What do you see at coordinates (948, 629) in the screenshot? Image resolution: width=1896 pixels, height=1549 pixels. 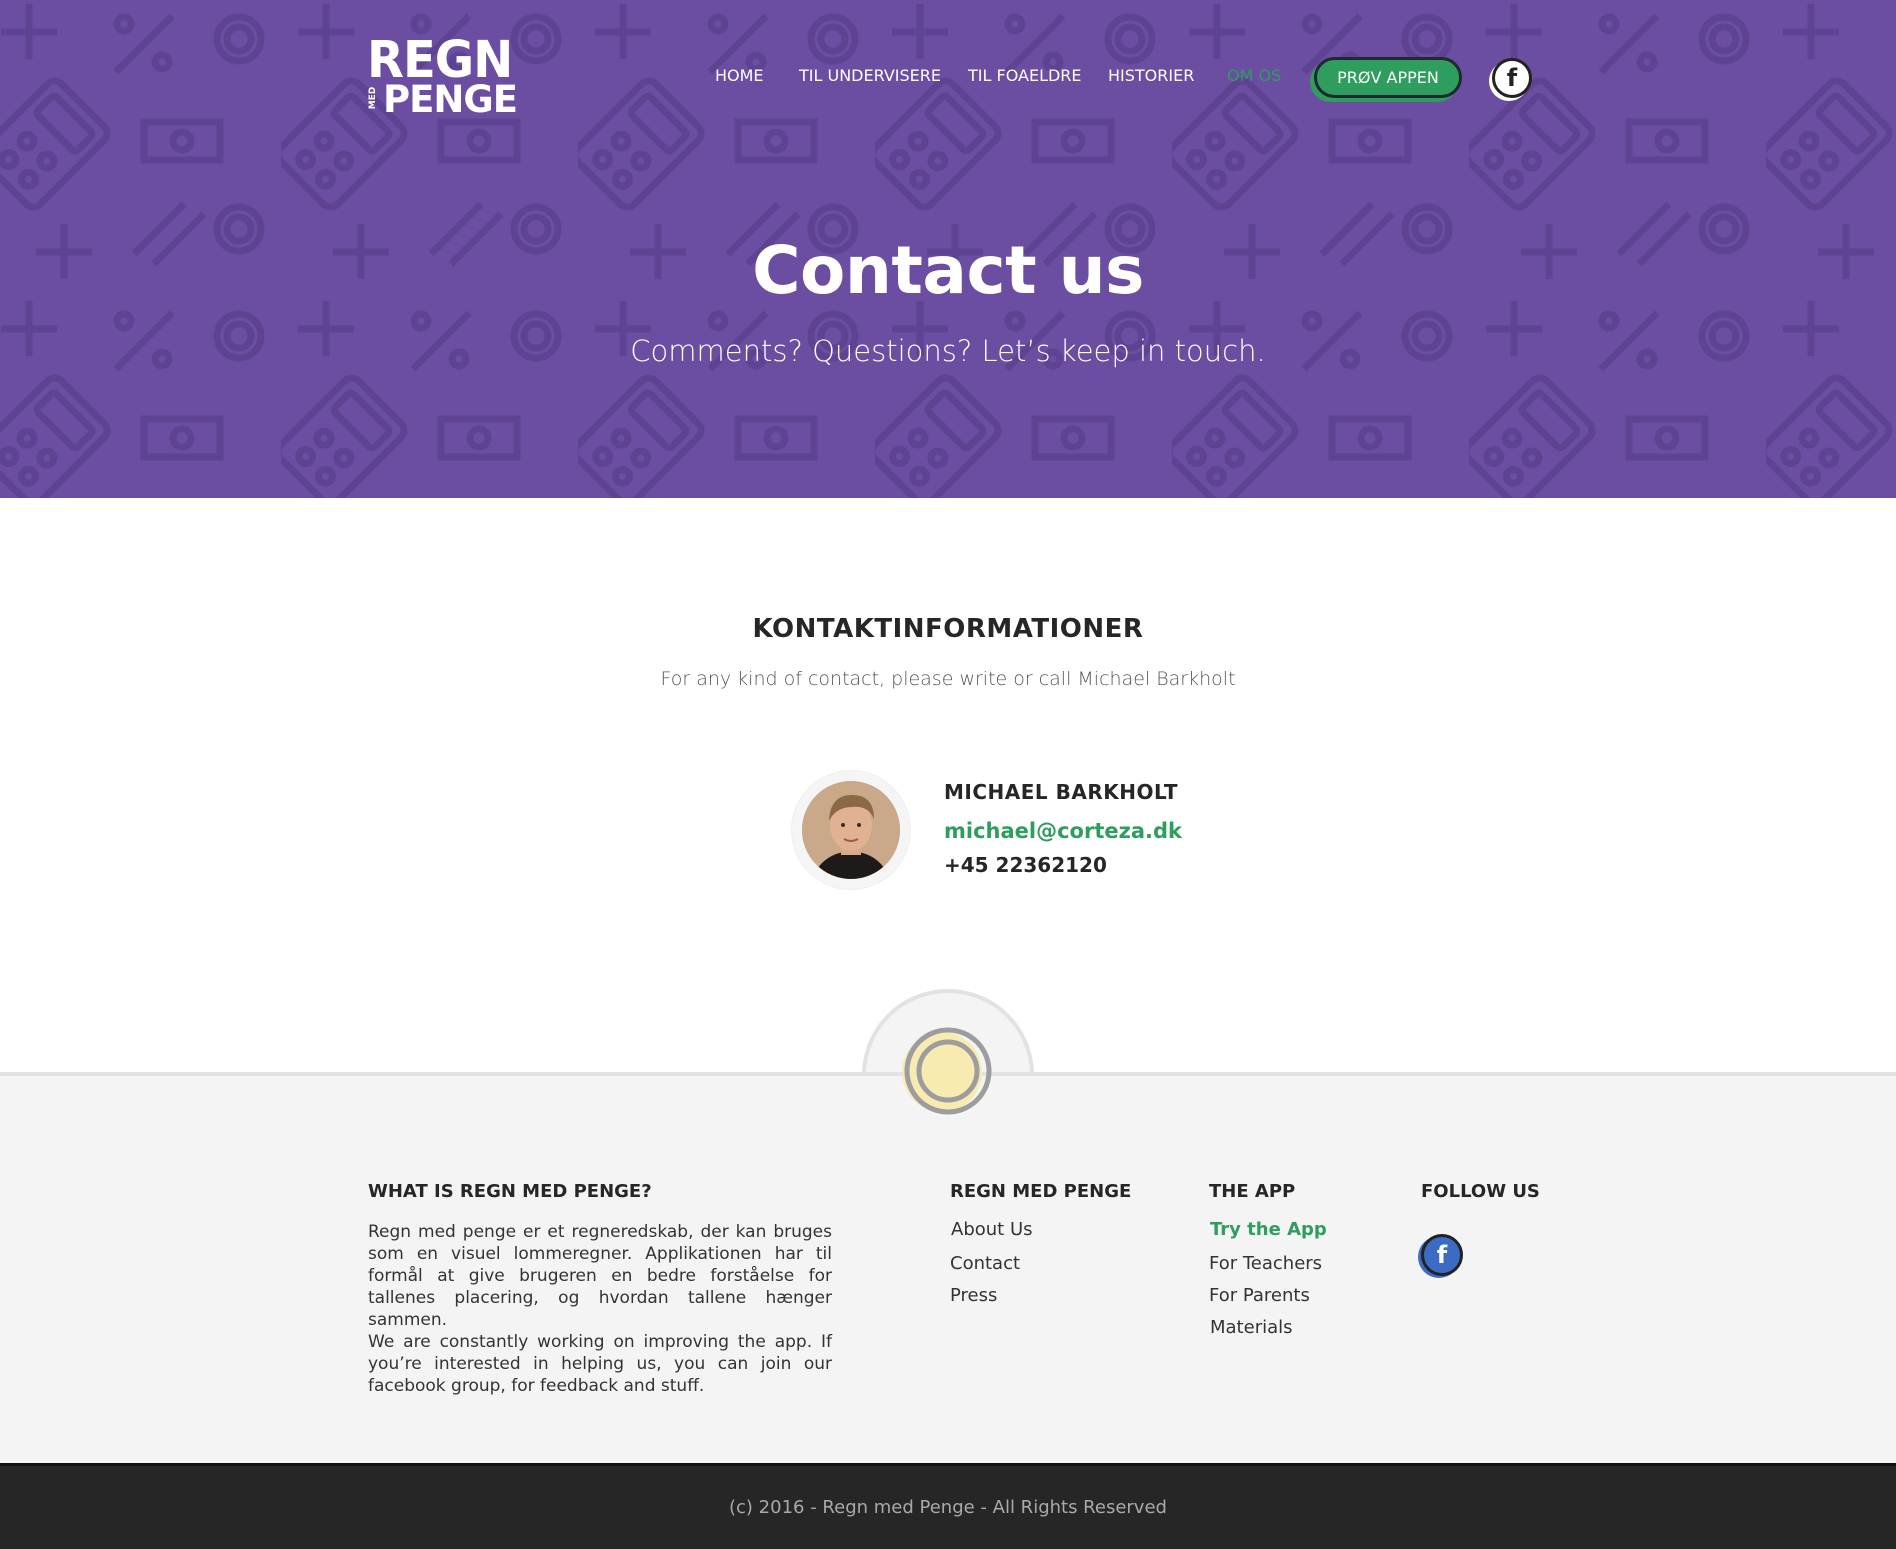 I see `contact-section-title: KONTAKTINFORMATIONER` at bounding box center [948, 629].